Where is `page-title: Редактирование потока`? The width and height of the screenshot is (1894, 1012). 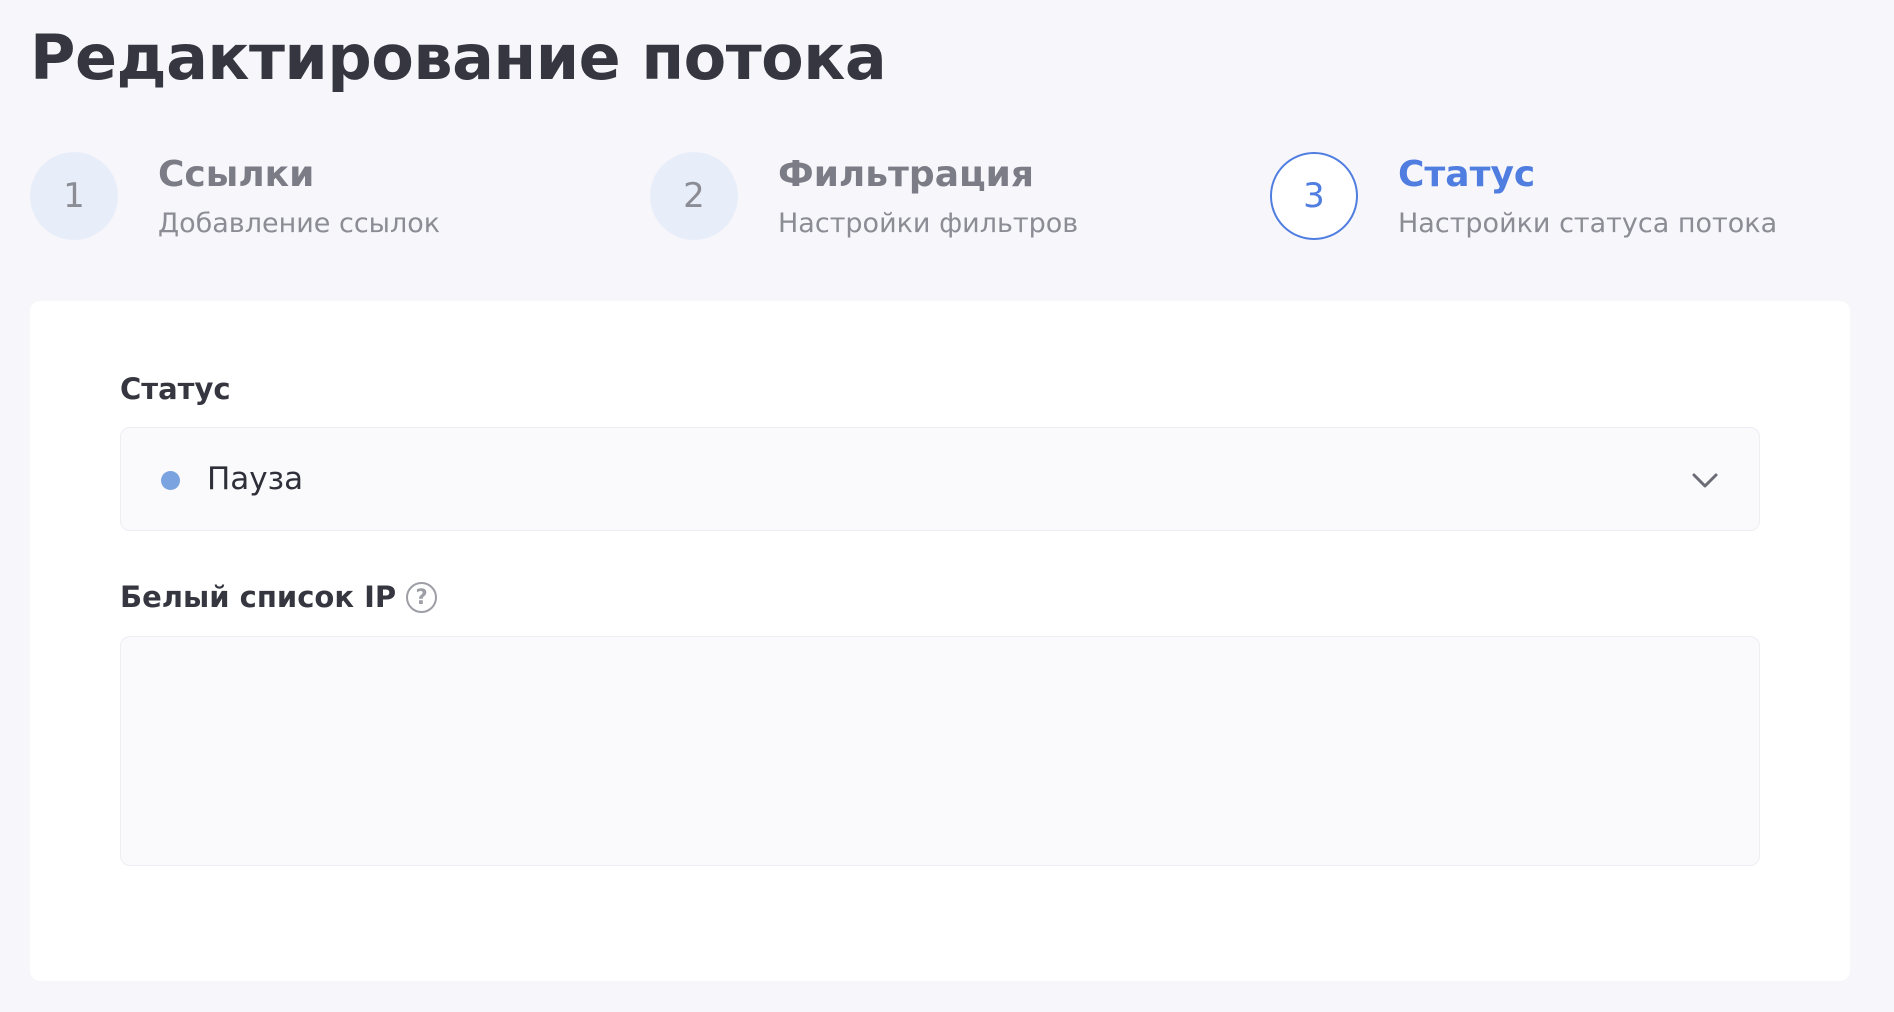
page-title: Редактирование потока is located at coordinates (458, 57).